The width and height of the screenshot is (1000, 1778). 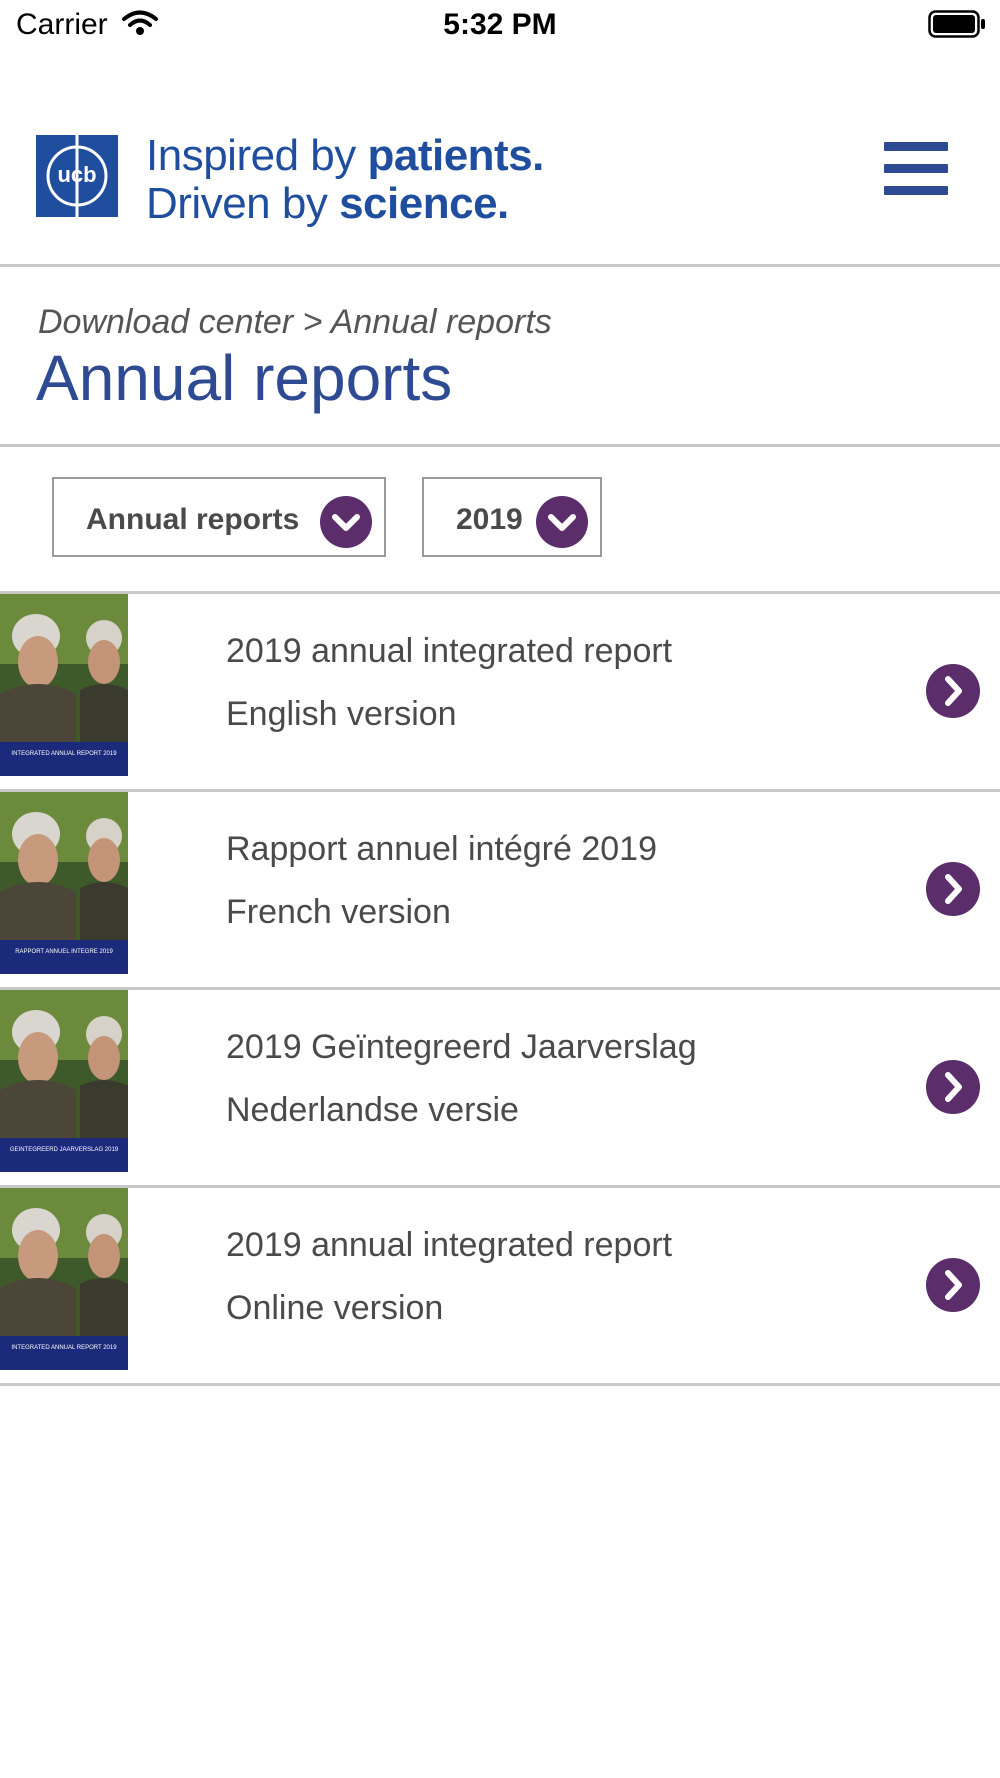 I want to click on svg-text: RAPPORT ANNUEL INTEGRE 2019, so click(x=64, y=952).